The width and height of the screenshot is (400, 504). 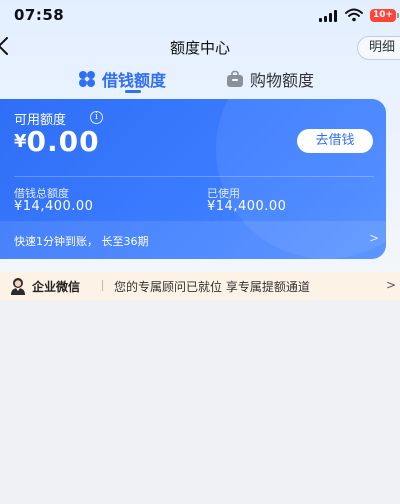 What do you see at coordinates (384, 15) in the screenshot?
I see `battery-icon: 10+` at bounding box center [384, 15].